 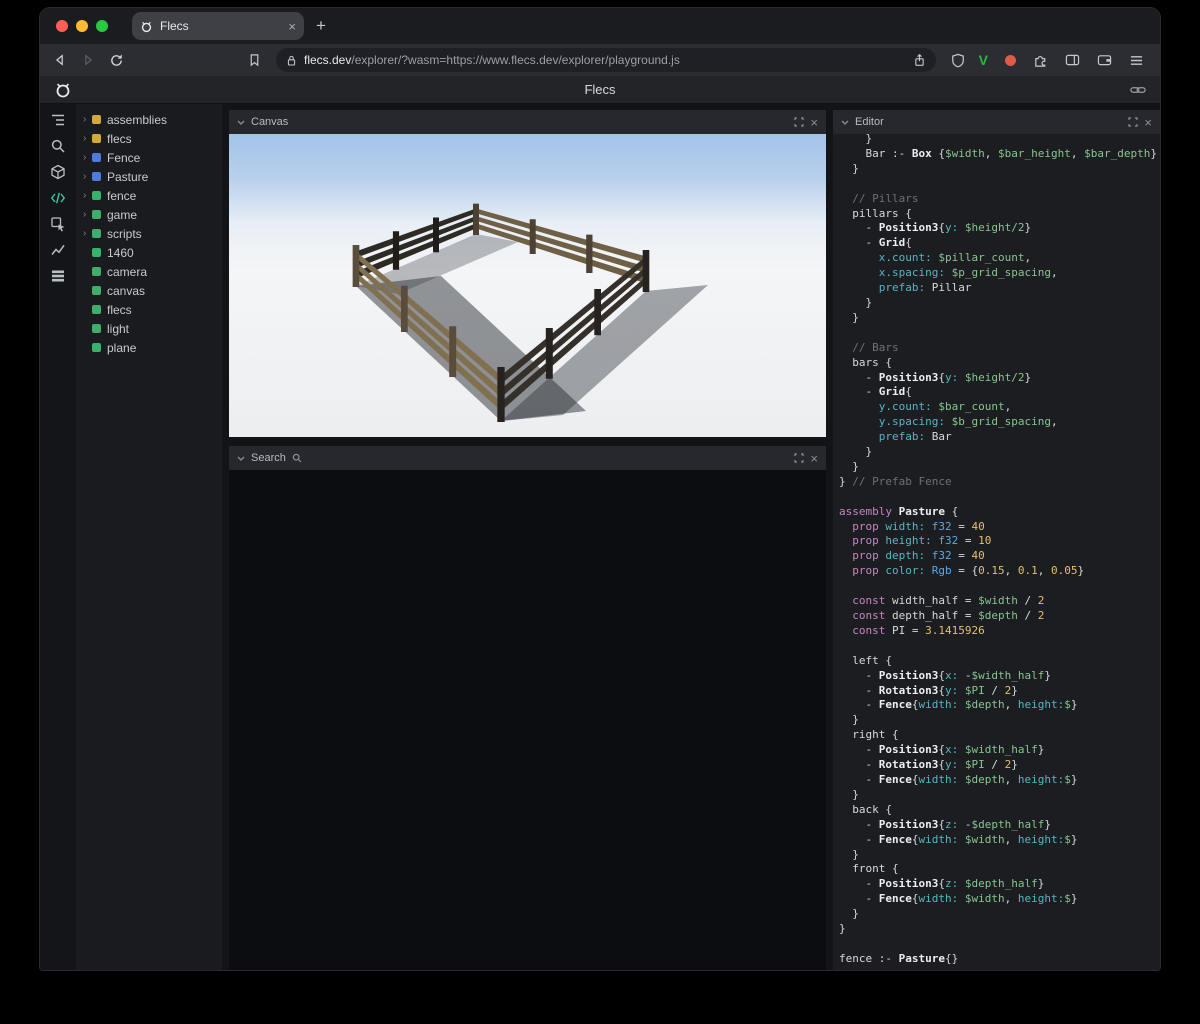 I want to click on tree-item: › fence, so click(x=149, y=195).